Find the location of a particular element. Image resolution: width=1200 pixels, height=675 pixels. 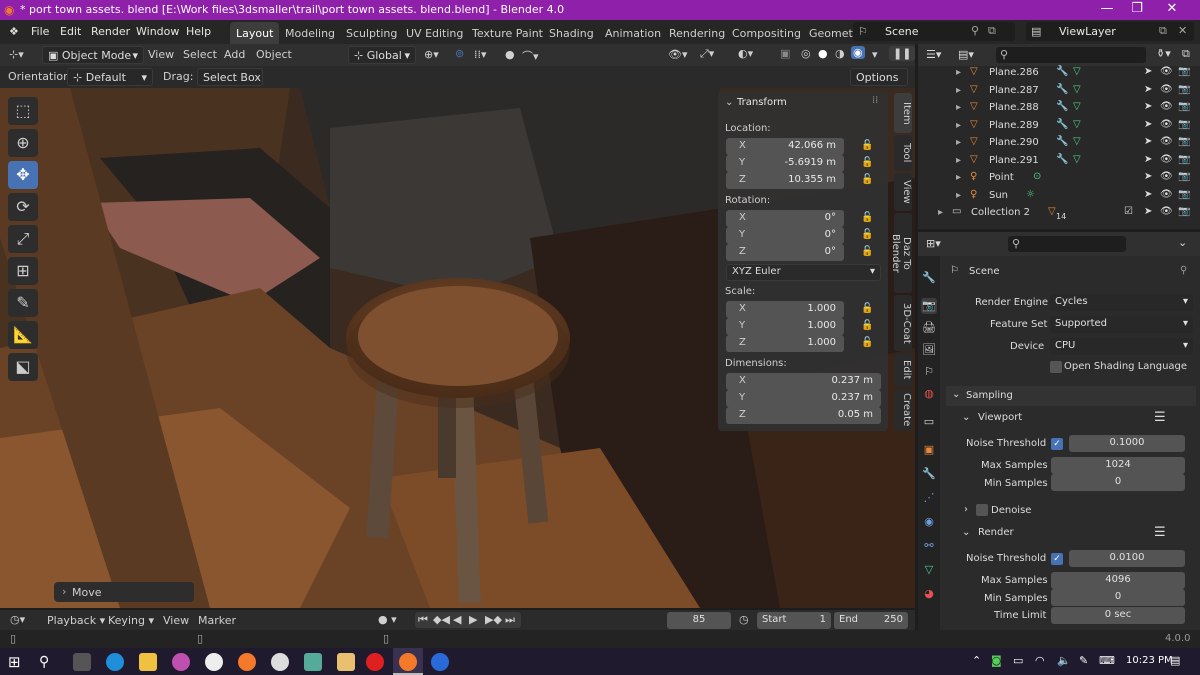

start-frame-field: Start 1 is located at coordinates (794, 620).